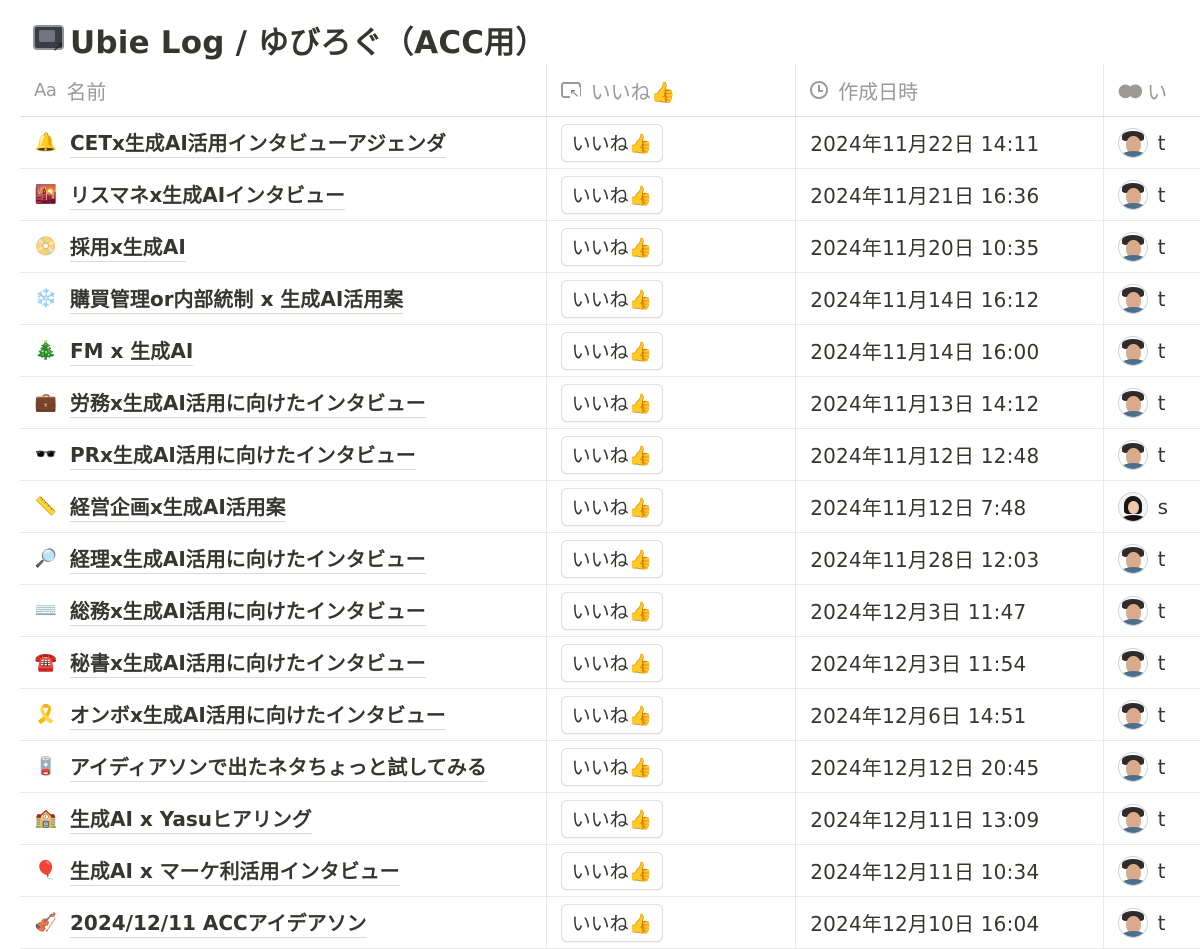  What do you see at coordinates (248, 558) in the screenshot?
I see `page-link: 経理x生成AI活用に向けたインタビュー` at bounding box center [248, 558].